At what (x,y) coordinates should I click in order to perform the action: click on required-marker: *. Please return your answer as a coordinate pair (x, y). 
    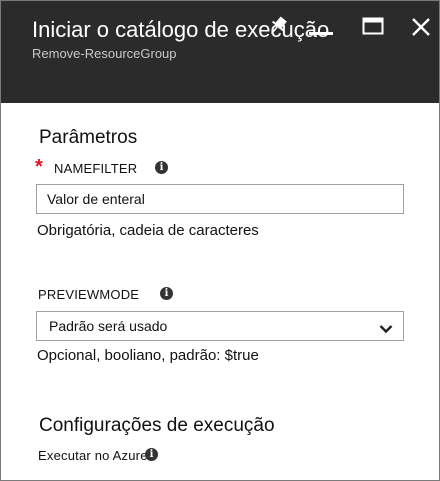
    Looking at the image, I should click on (39, 167).